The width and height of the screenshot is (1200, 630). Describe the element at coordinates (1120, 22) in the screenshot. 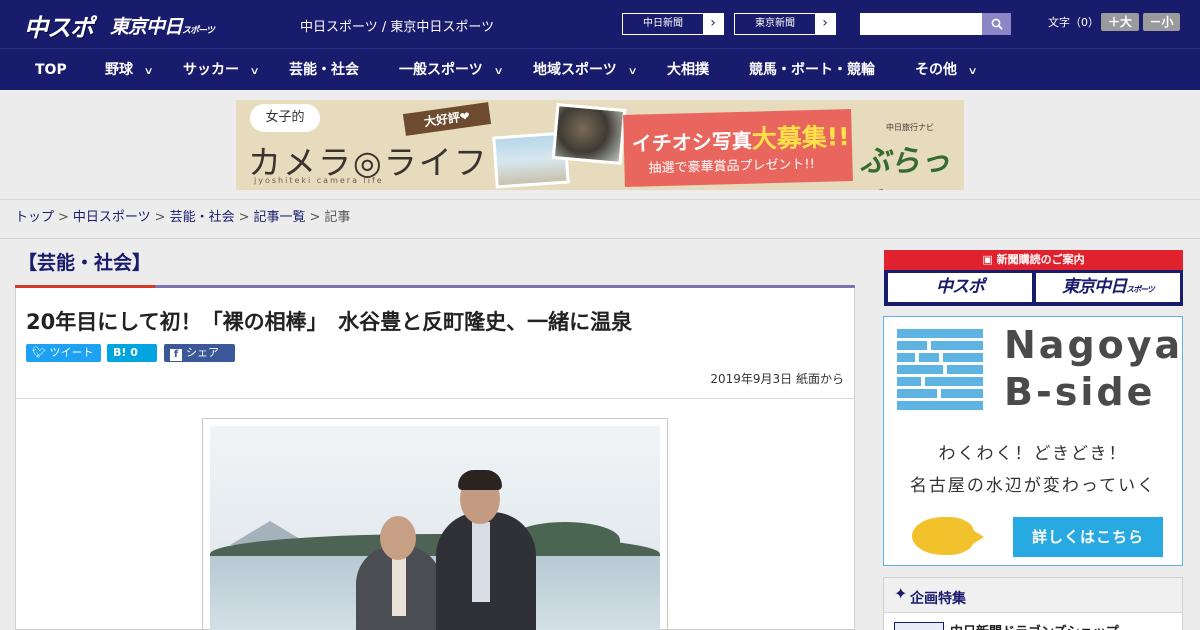

I see `font-larger-button: ＋大` at that location.